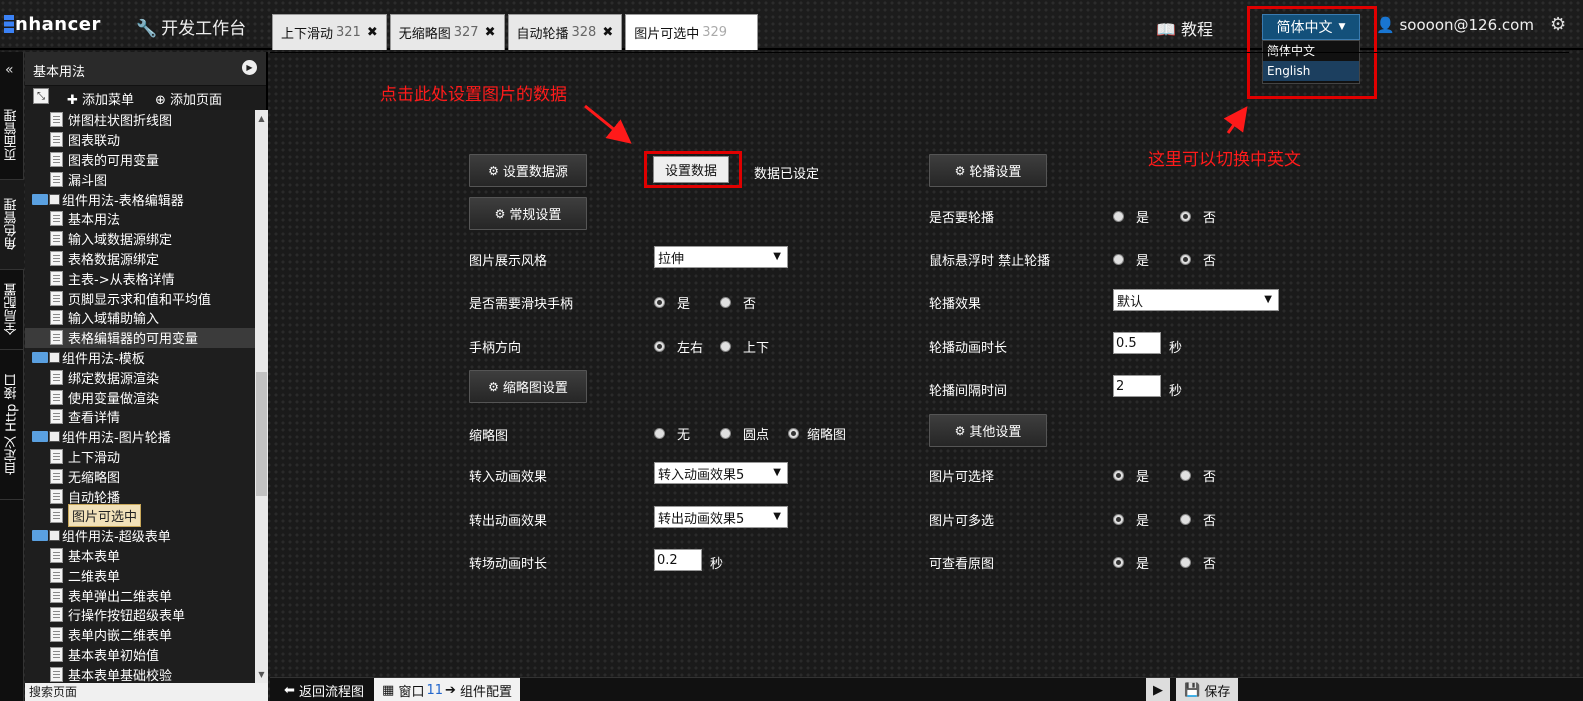 This screenshot has width=1583, height=701. What do you see at coordinates (1198, 259) in the screenshot?
I see `hover-pause-no: 否` at bounding box center [1198, 259].